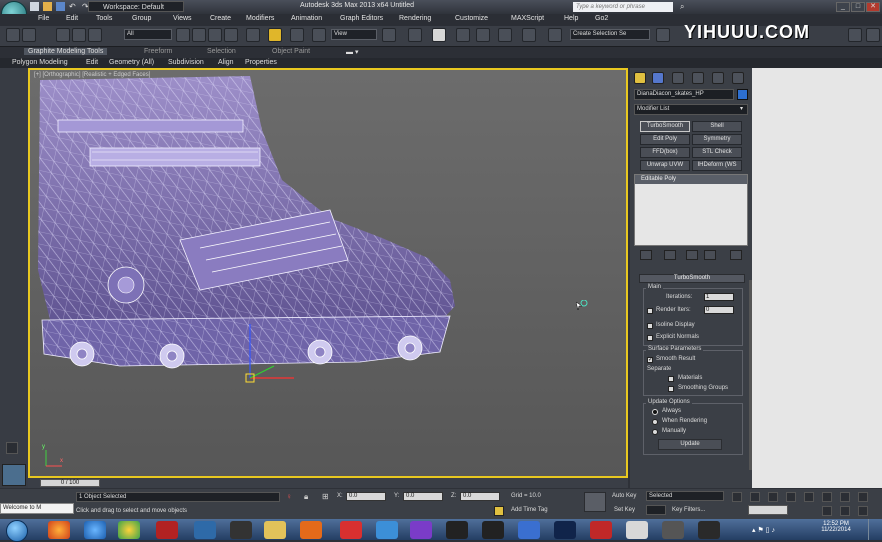 This screenshot has height=542, width=882. Describe the element at coordinates (141, 18) in the screenshot. I see `menu-group: Group` at that location.